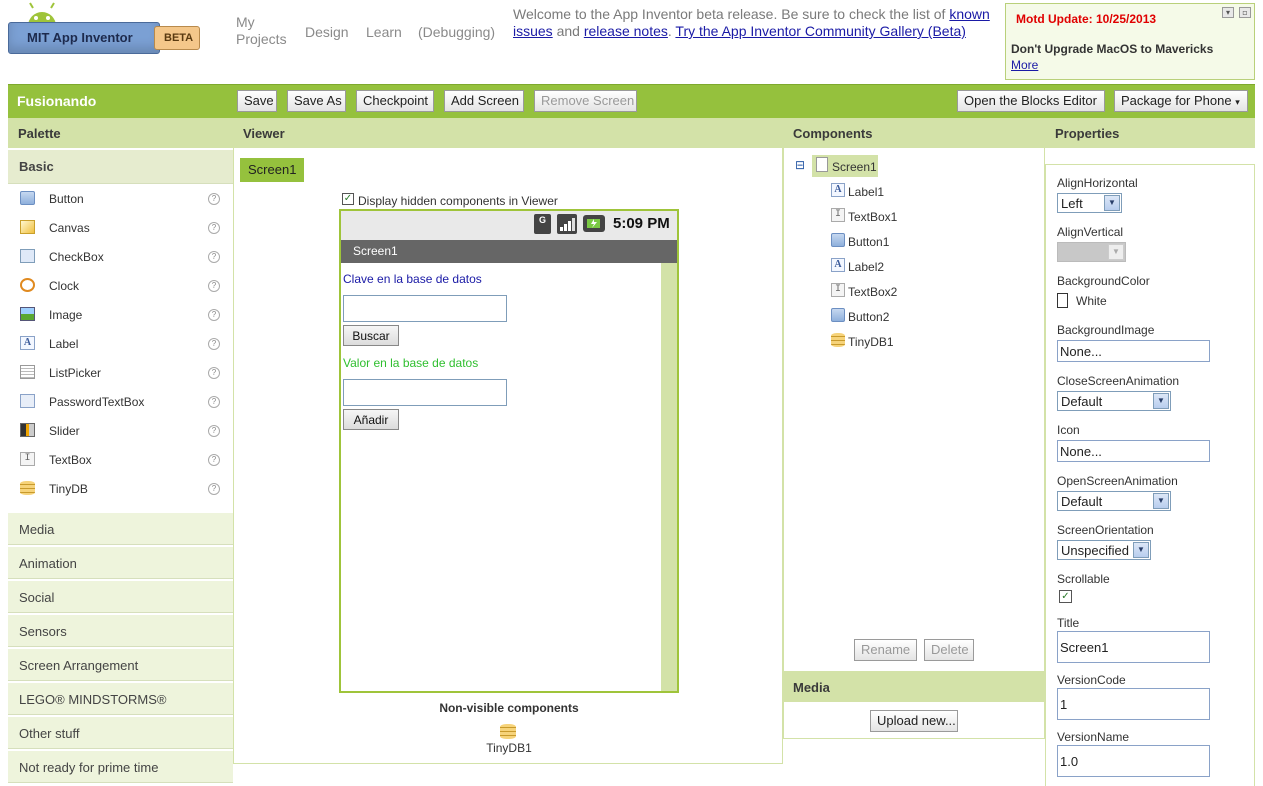  Describe the element at coordinates (120, 314) in the screenshot. I see `palette-item-image: Image?` at that location.